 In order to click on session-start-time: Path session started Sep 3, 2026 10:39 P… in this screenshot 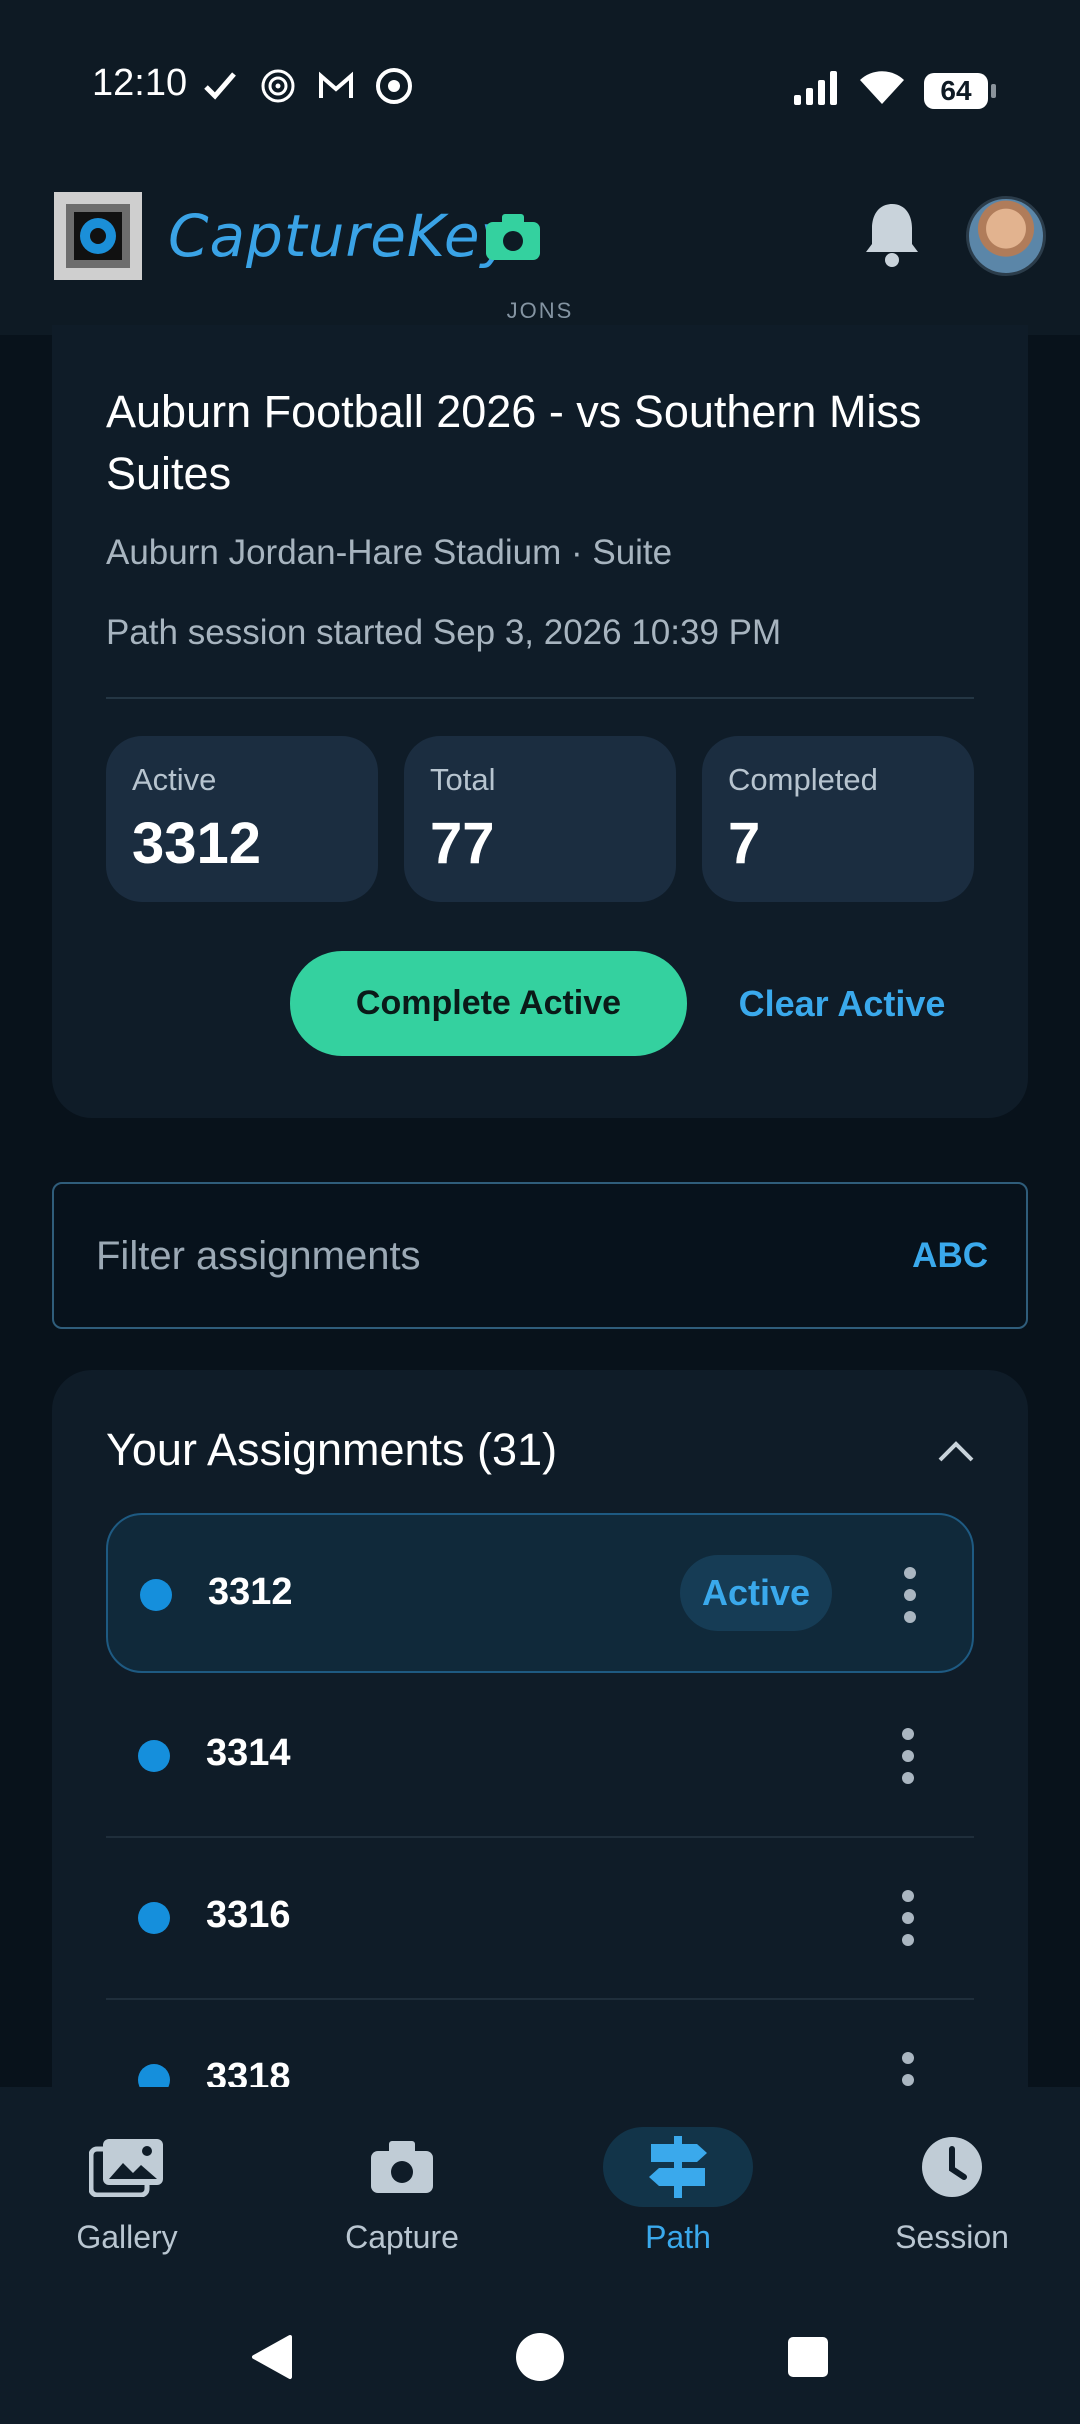, I will do `click(444, 632)`.